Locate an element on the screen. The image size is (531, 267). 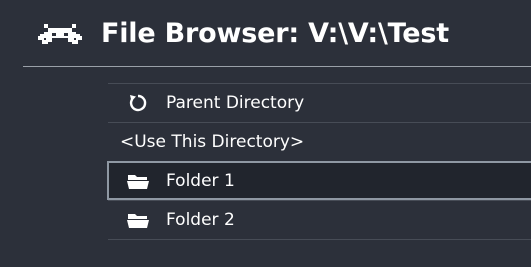
retroarch-invader-icon is located at coordinates (60, 34).